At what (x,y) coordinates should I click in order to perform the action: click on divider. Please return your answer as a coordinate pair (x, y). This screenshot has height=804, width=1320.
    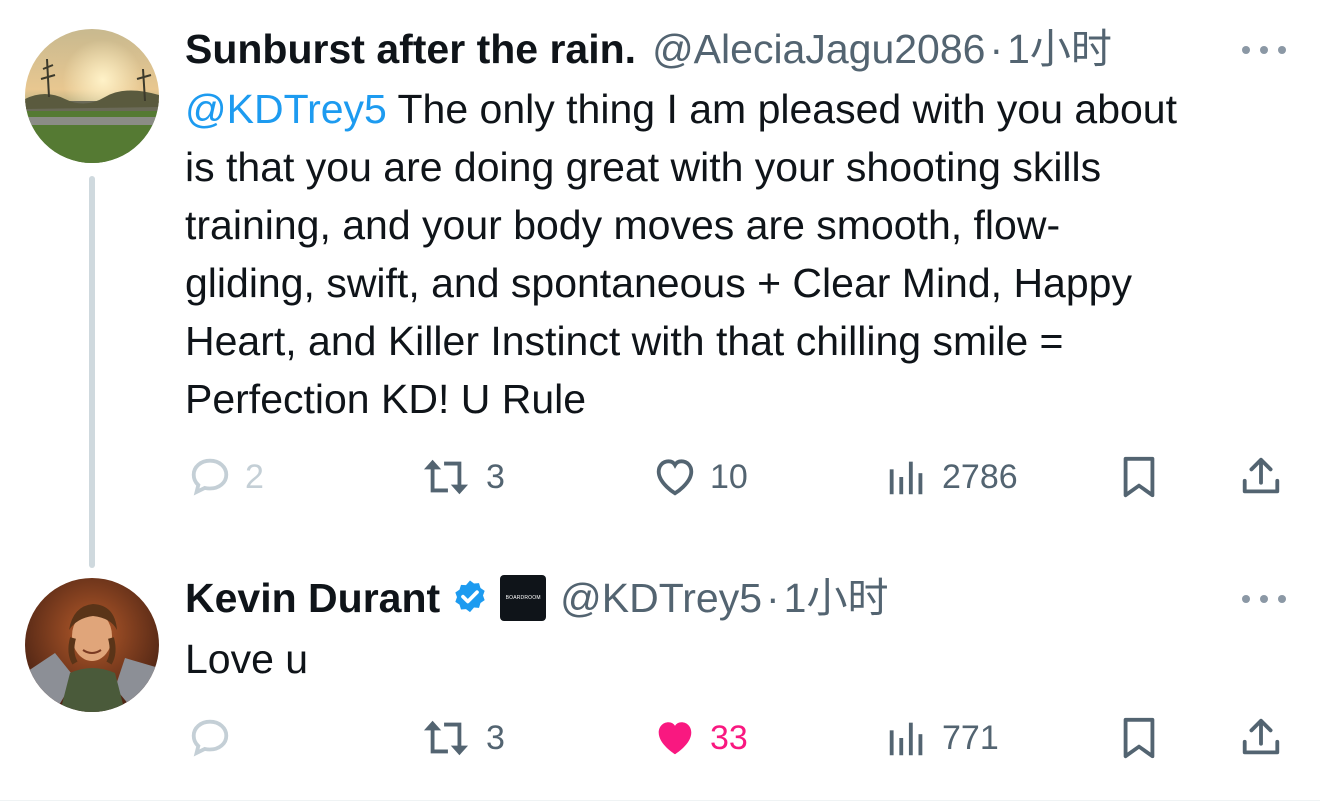
    Looking at the image, I should click on (660, 800).